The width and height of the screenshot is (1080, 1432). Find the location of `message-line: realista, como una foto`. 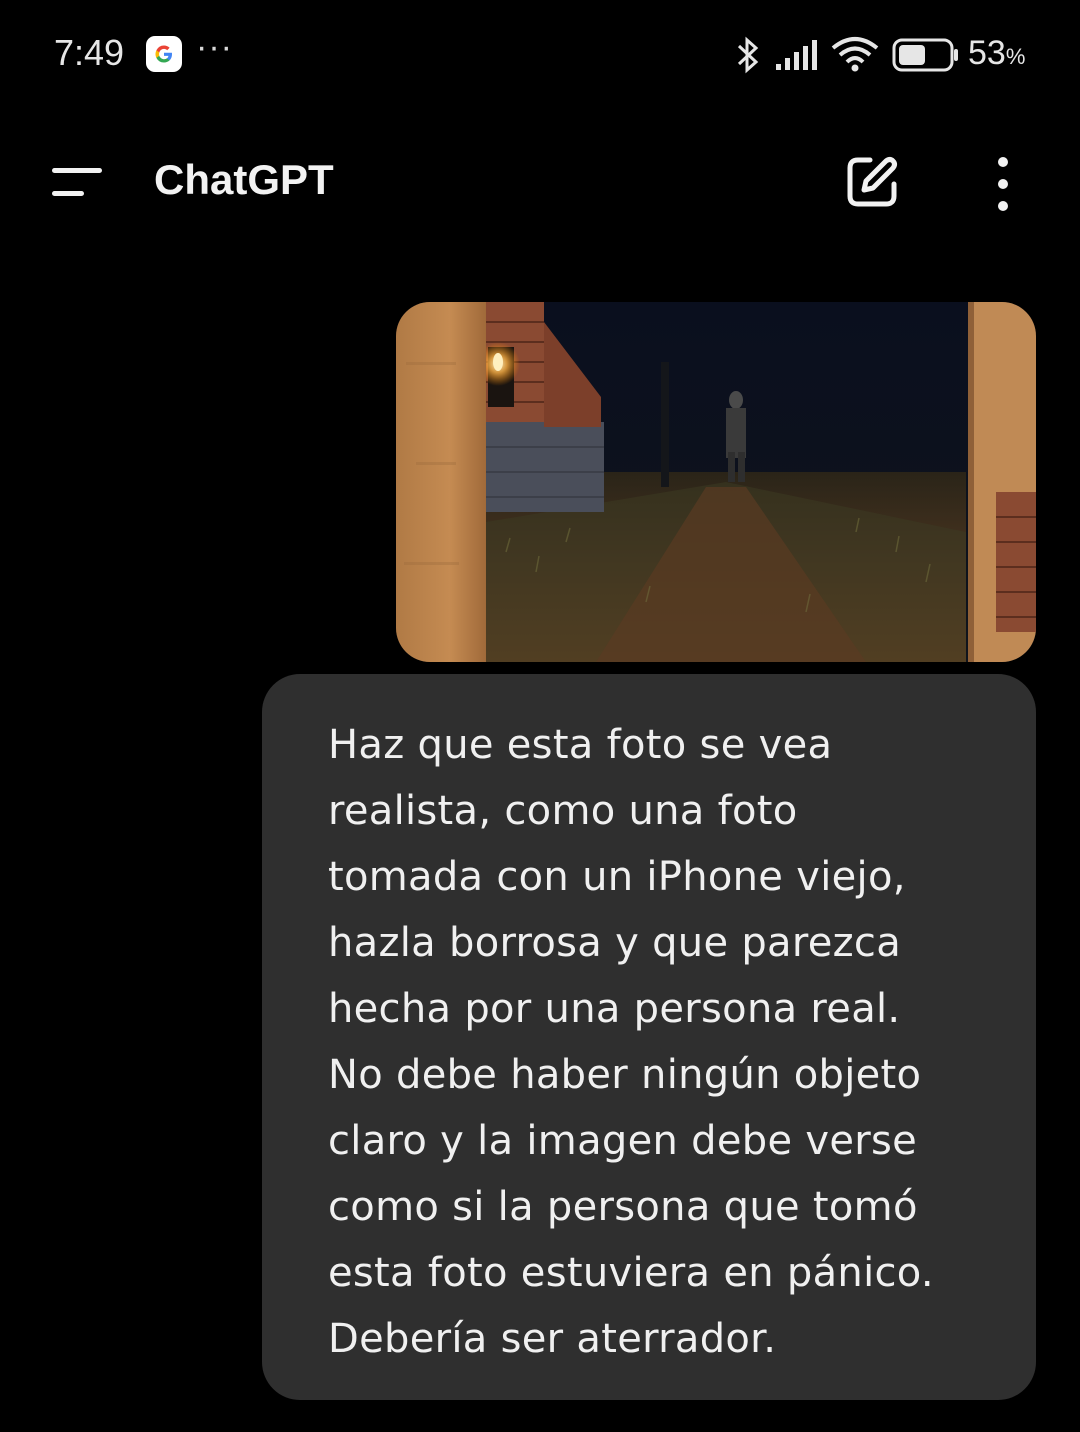

message-line: realista, como una foto is located at coordinates (563, 811).